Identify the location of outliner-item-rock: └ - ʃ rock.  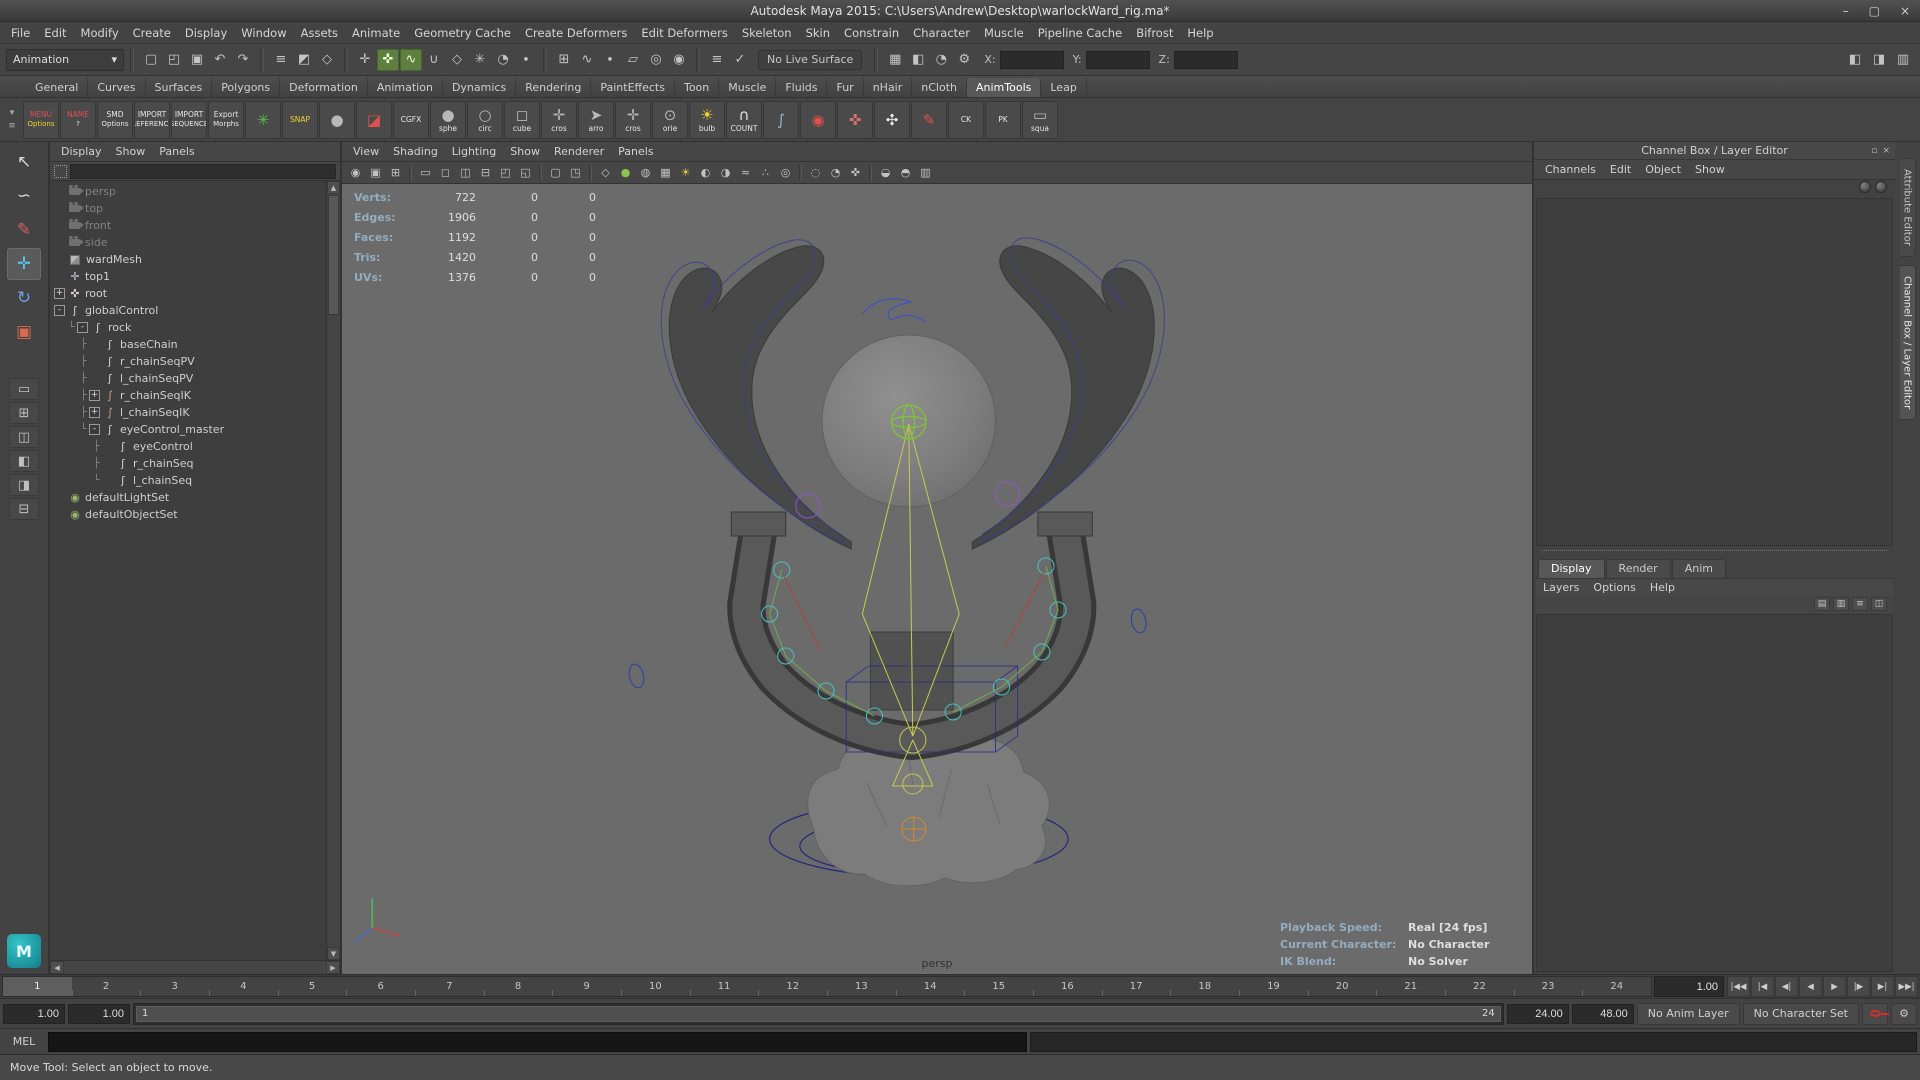
(188, 327).